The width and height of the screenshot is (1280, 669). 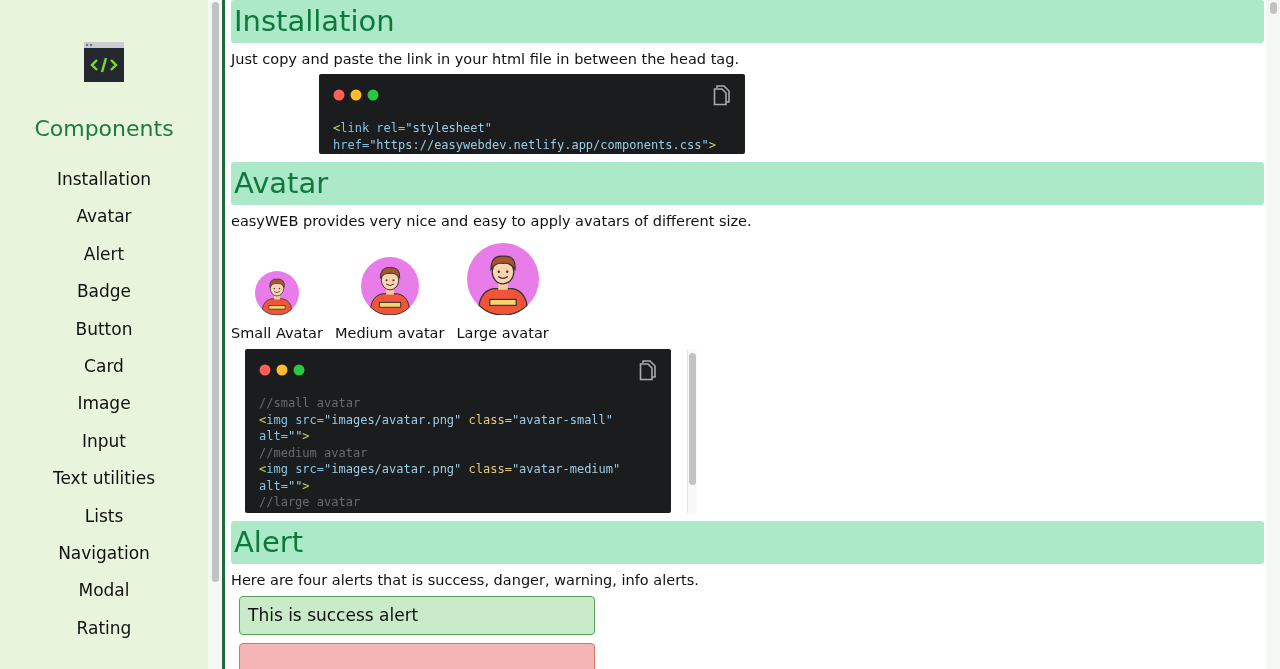 I want to click on nav-link: Installation, so click(x=104, y=188).